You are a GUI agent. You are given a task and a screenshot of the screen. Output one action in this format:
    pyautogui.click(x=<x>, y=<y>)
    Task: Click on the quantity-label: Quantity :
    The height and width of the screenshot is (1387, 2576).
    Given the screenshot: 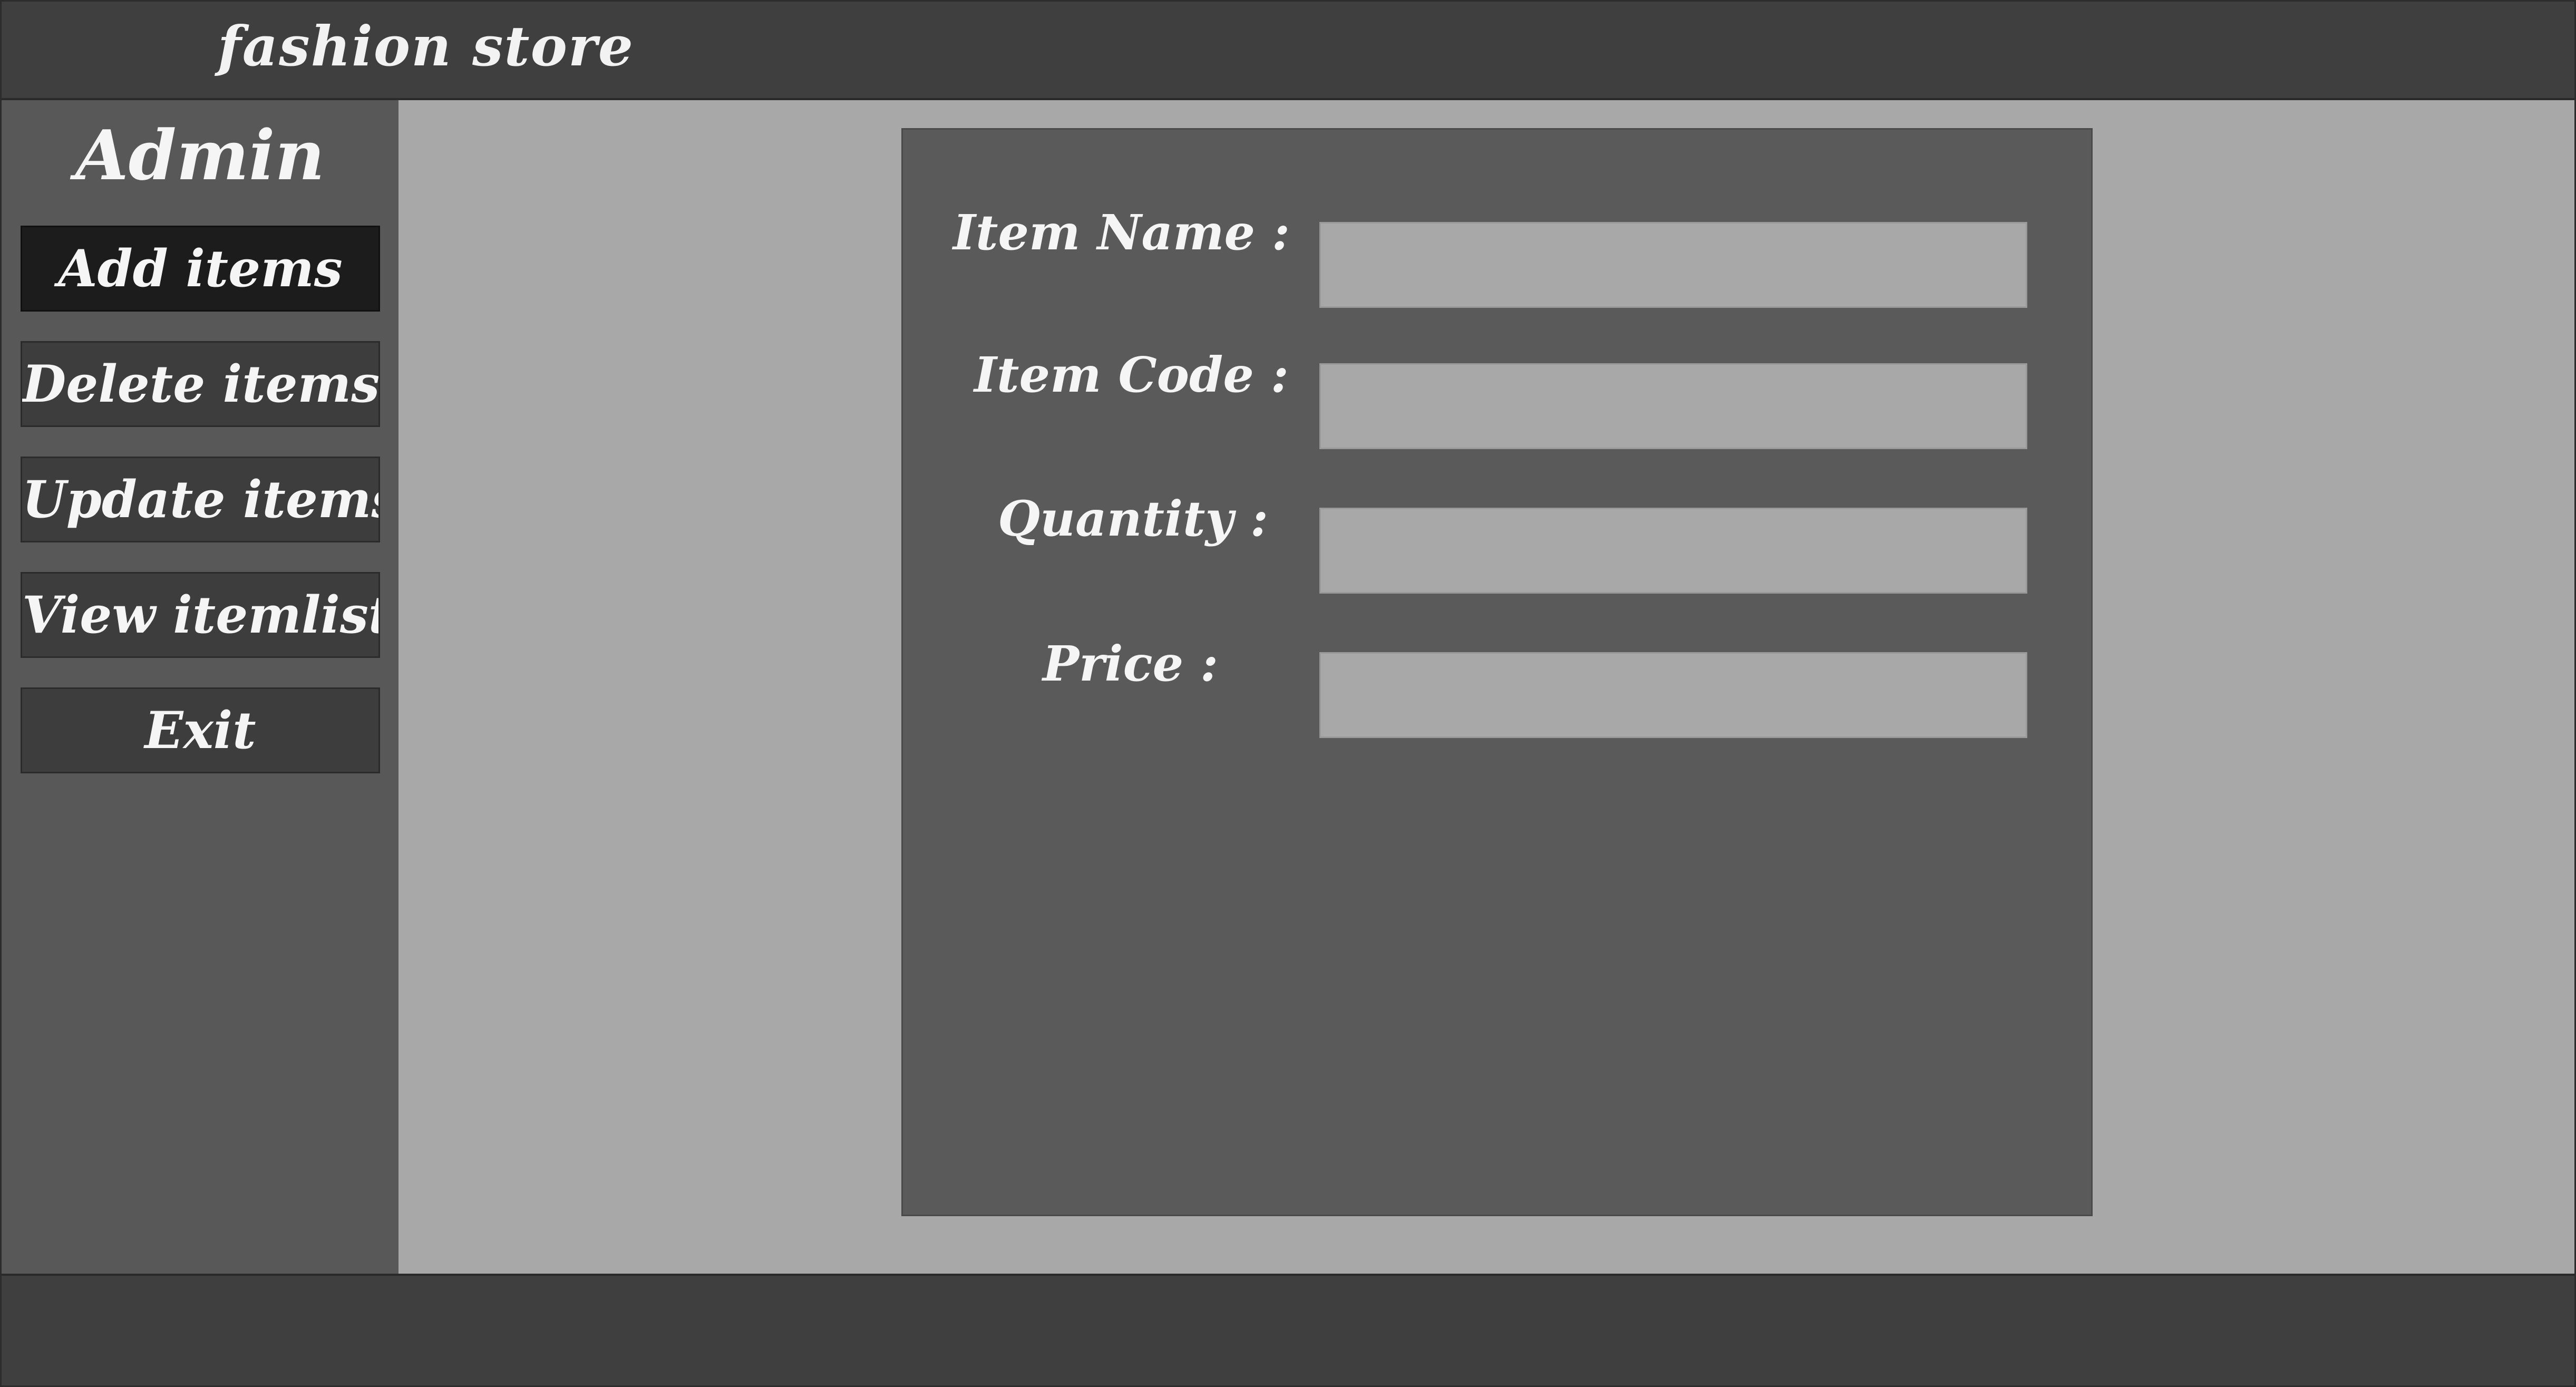 What is the action you would take?
    pyautogui.click(x=1133, y=518)
    